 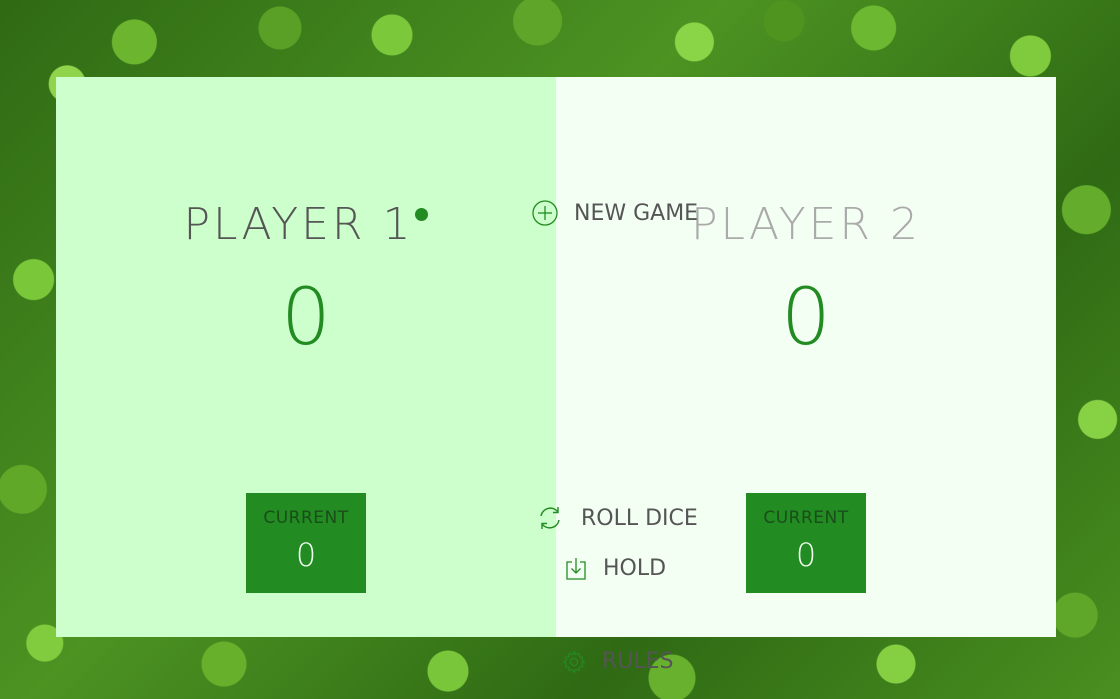 What do you see at coordinates (550, 518) in the screenshot?
I see `refresh-icon` at bounding box center [550, 518].